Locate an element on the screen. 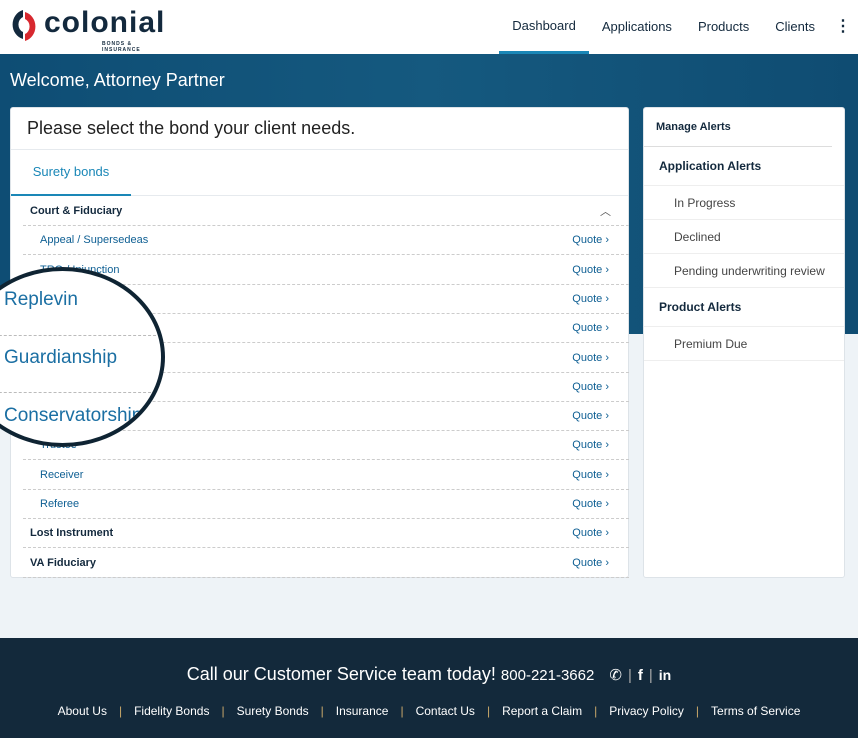  facebook-icon: f is located at coordinates (640, 675).